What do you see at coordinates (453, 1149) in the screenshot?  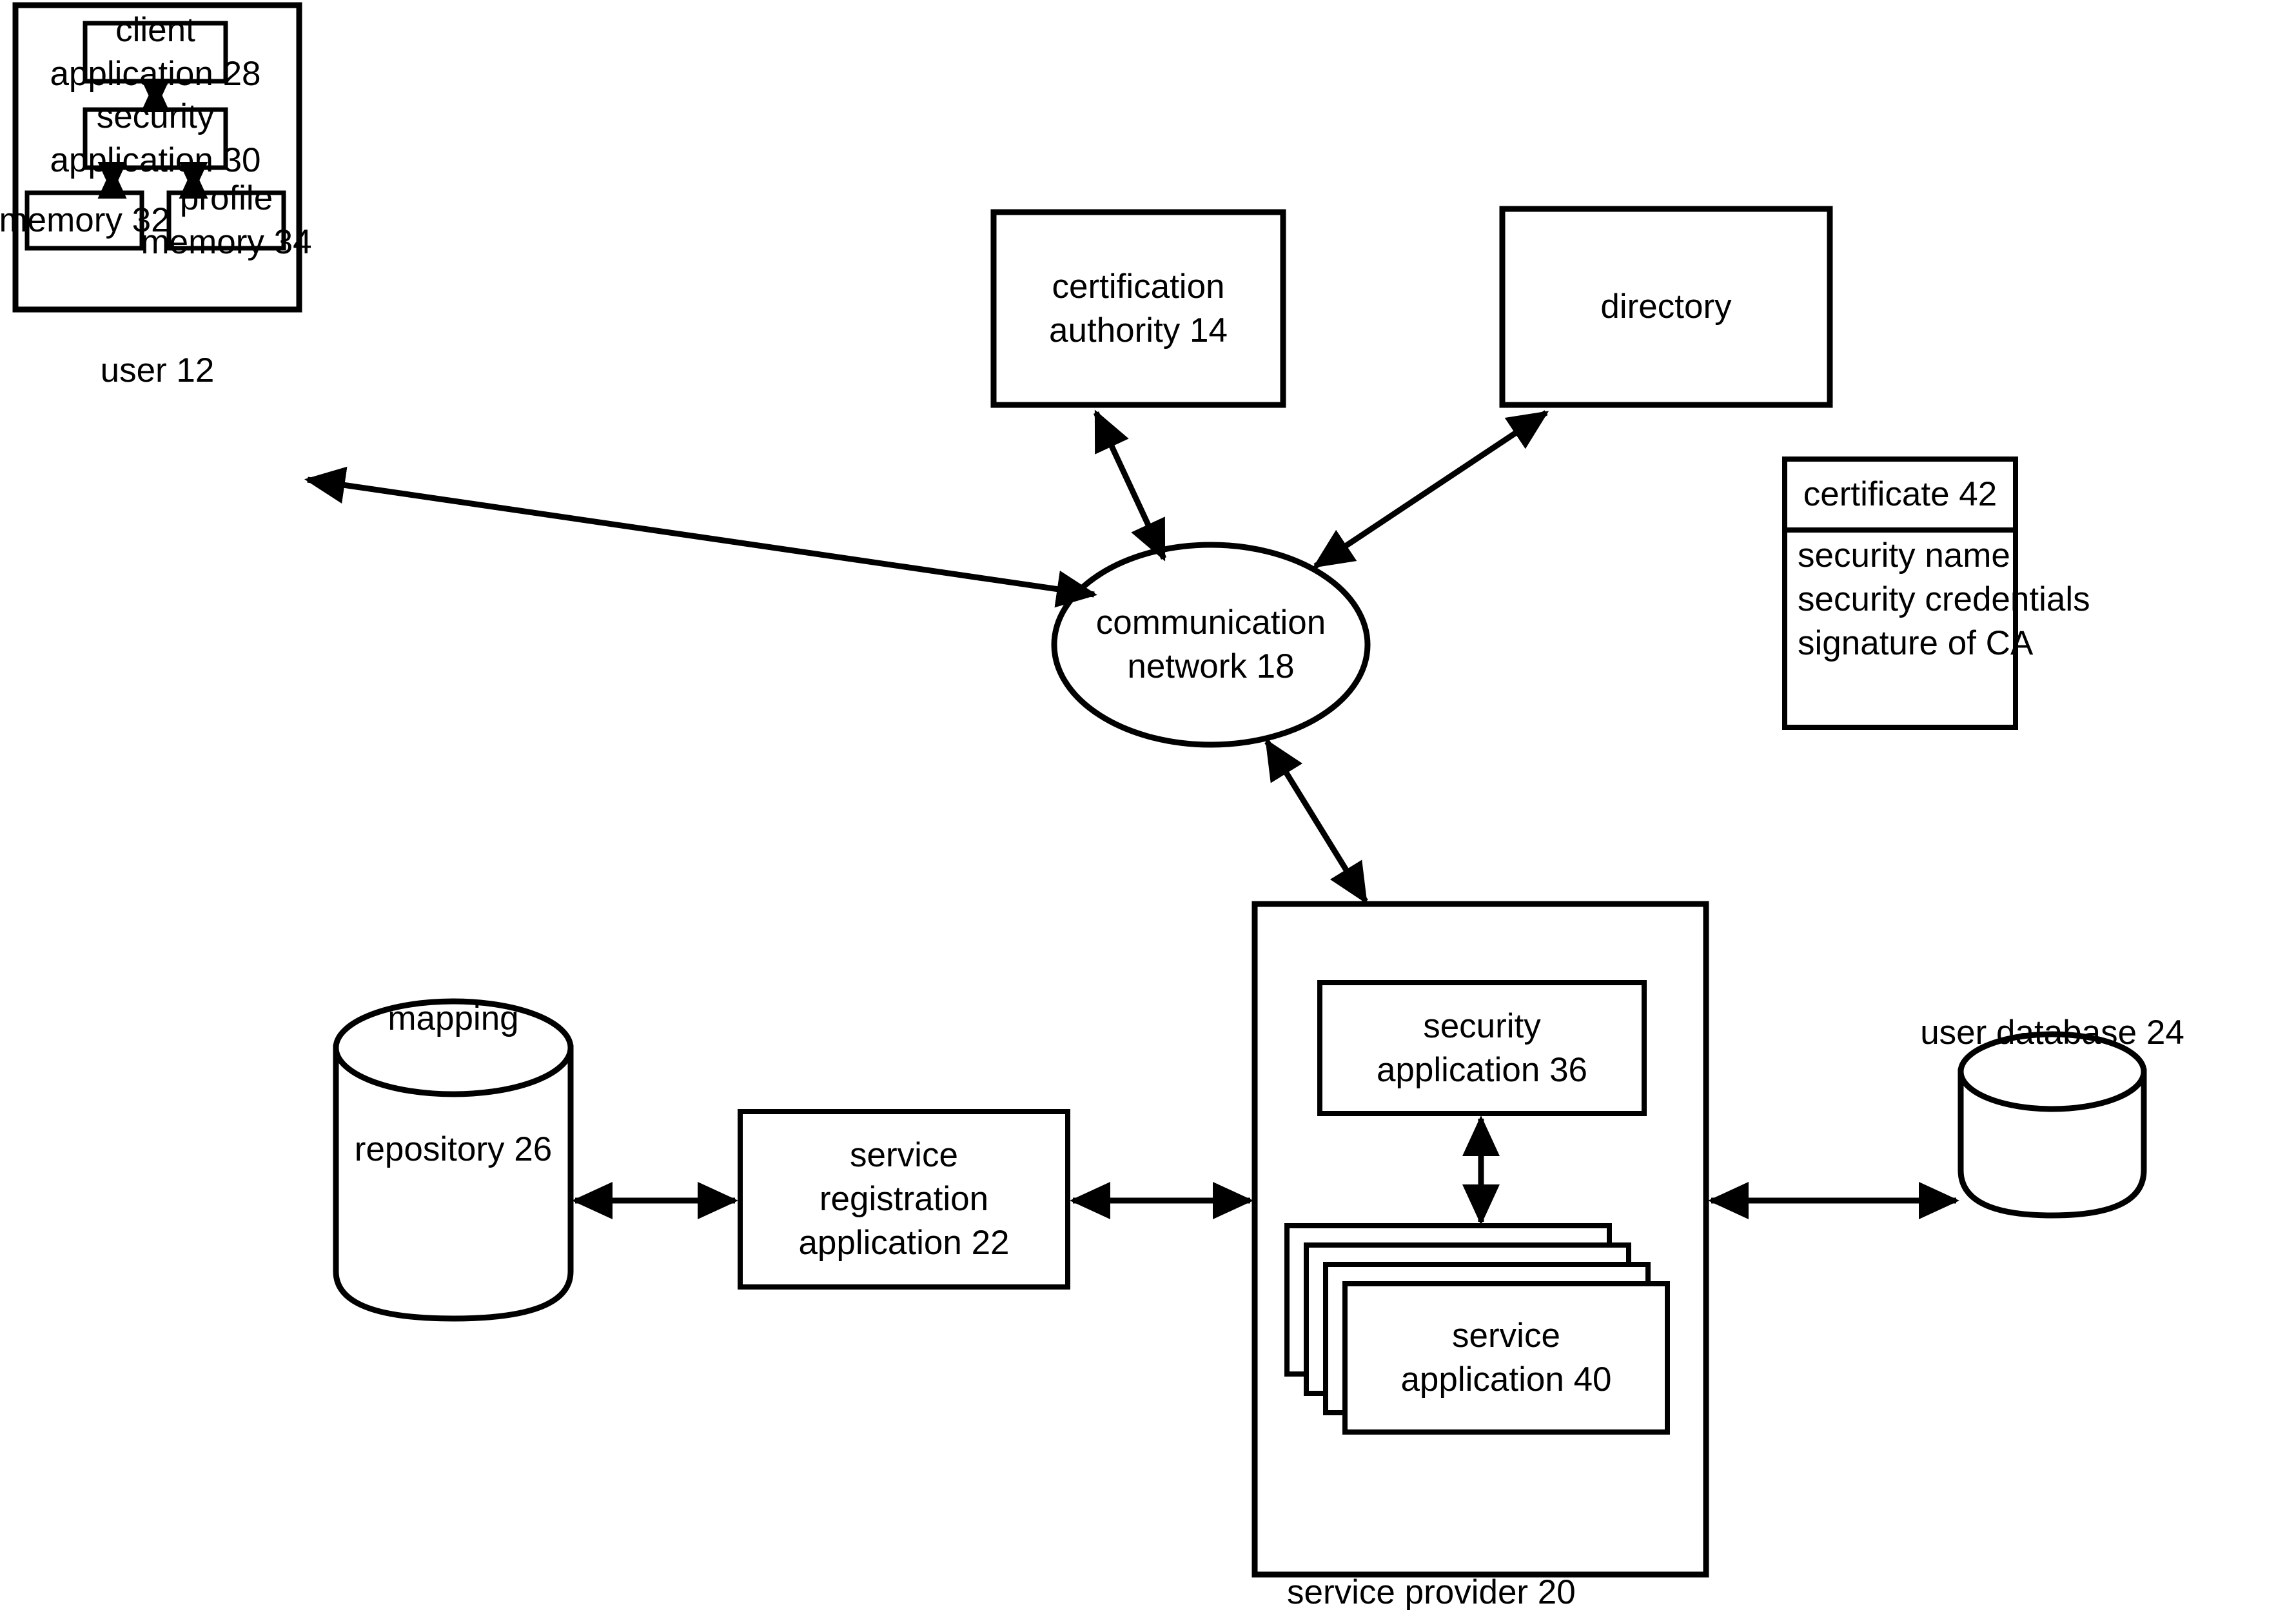 I see `mapping-repository-line-2: repository 26` at bounding box center [453, 1149].